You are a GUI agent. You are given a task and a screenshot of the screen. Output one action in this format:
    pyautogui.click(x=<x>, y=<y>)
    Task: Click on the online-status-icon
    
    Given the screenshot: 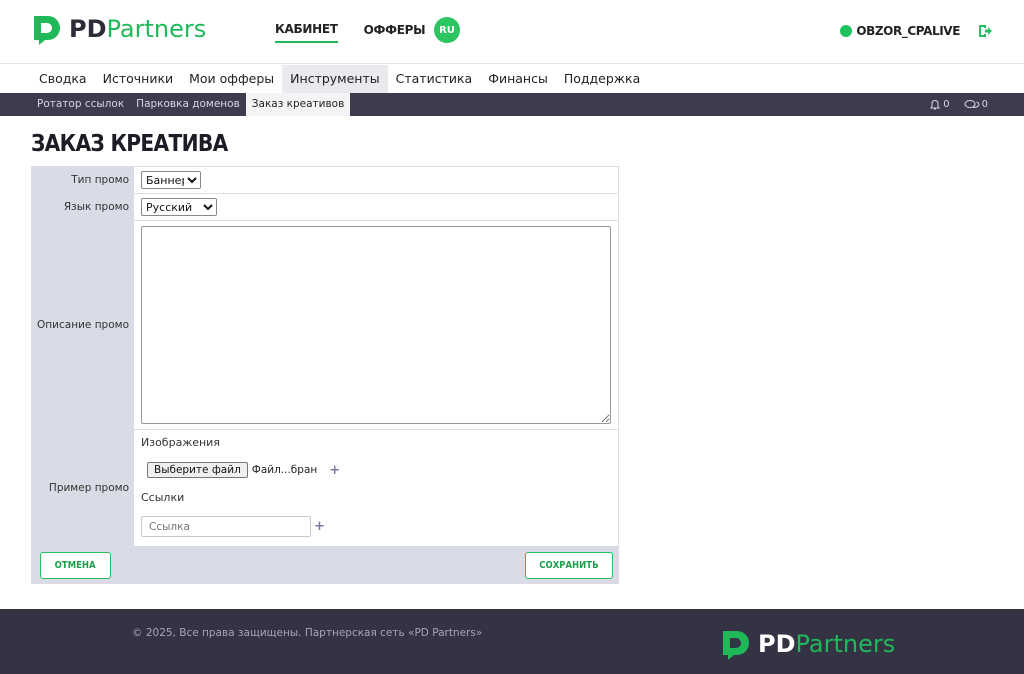 What is the action you would take?
    pyautogui.click(x=846, y=31)
    